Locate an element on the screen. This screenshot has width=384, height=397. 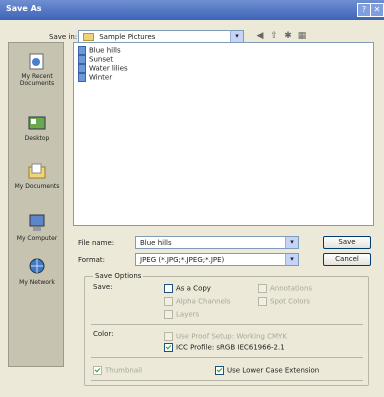
place-label: My Computer is located at coordinates (37, 238).